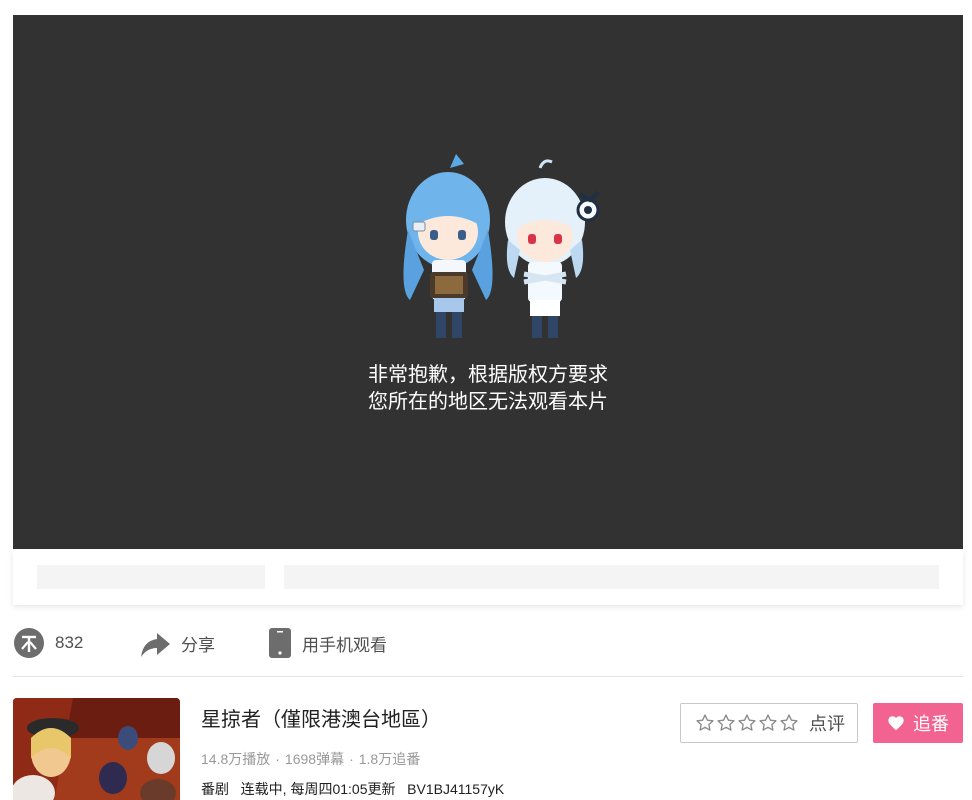 The image size is (972, 800). What do you see at coordinates (314, 759) in the screenshot?
I see `danmaku-count: 1698弹幕` at bounding box center [314, 759].